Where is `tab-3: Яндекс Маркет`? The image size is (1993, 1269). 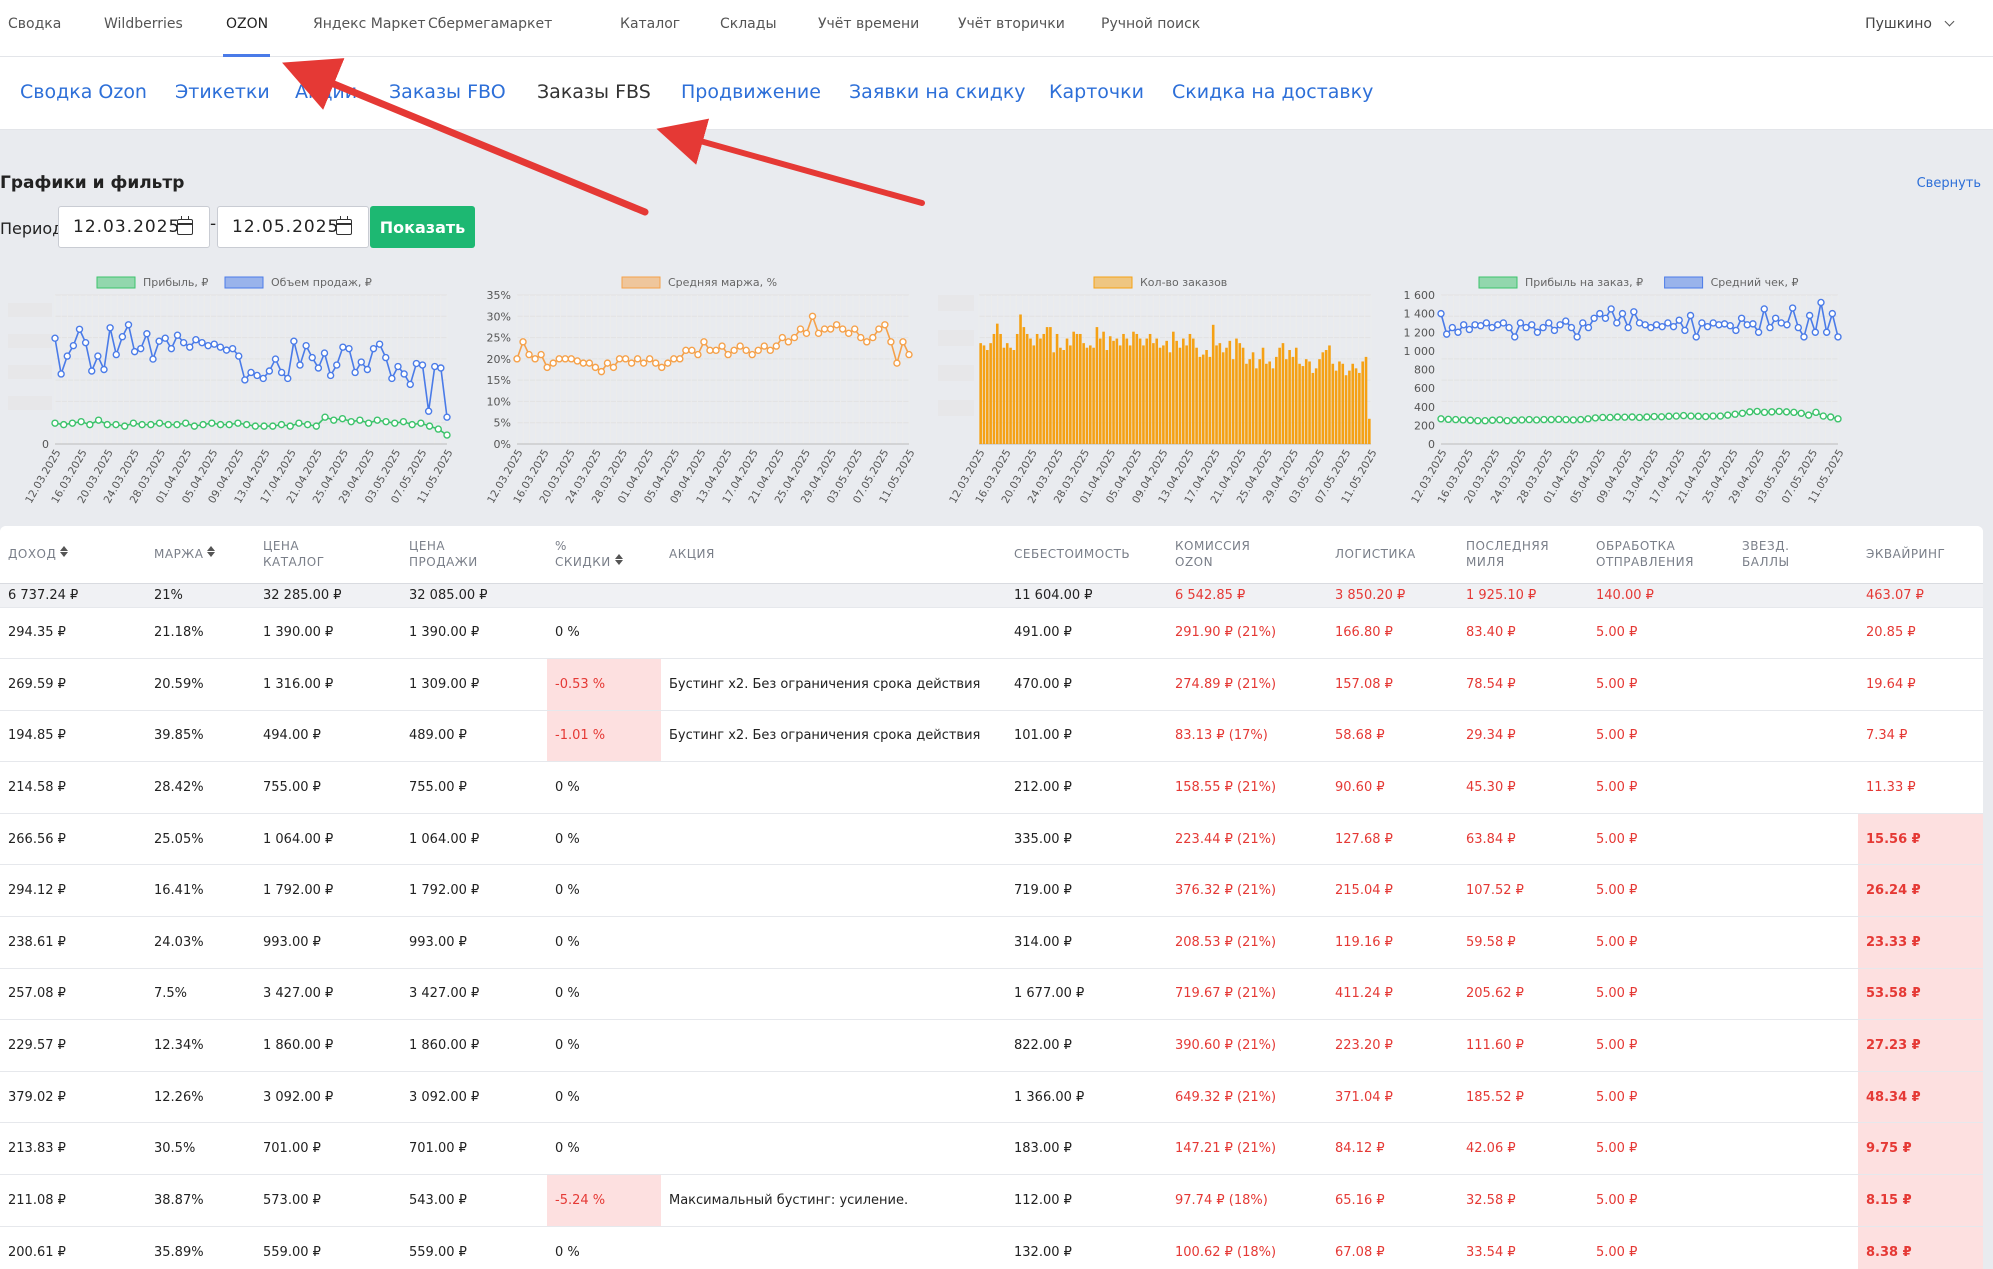
tab-3: Яндекс Маркет is located at coordinates (369, 24).